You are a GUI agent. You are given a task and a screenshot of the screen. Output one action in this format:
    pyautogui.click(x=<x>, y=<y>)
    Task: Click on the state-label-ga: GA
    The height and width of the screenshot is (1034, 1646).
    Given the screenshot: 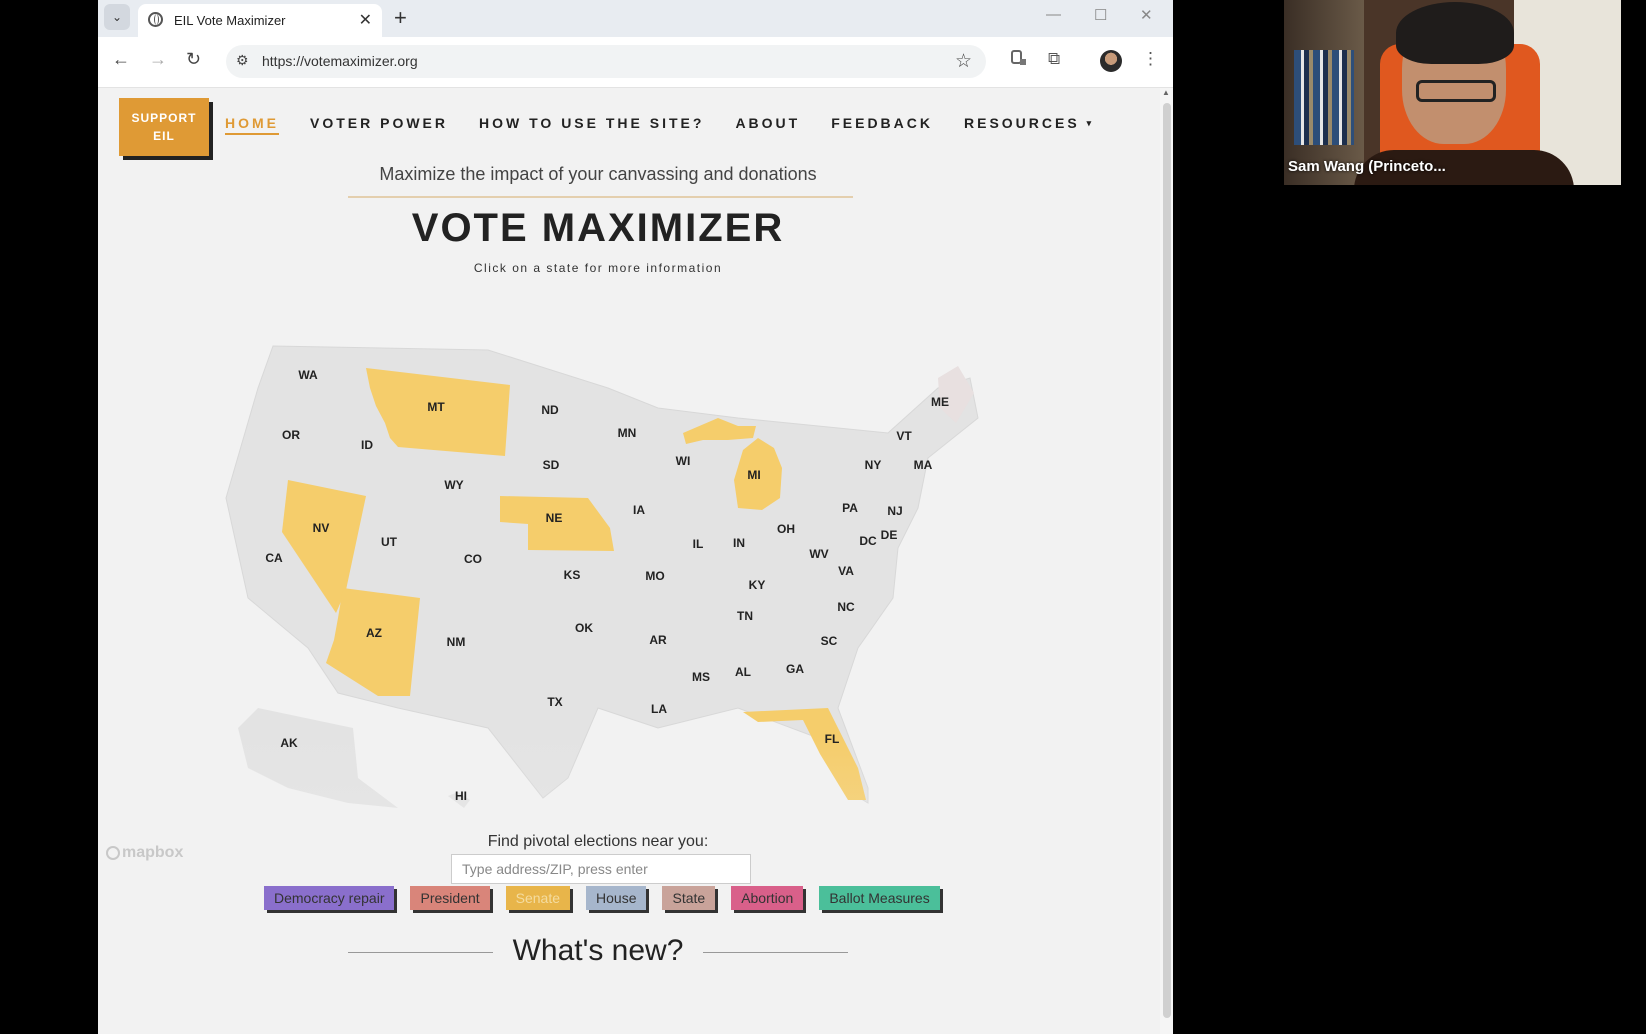 What is the action you would take?
    pyautogui.click(x=795, y=669)
    